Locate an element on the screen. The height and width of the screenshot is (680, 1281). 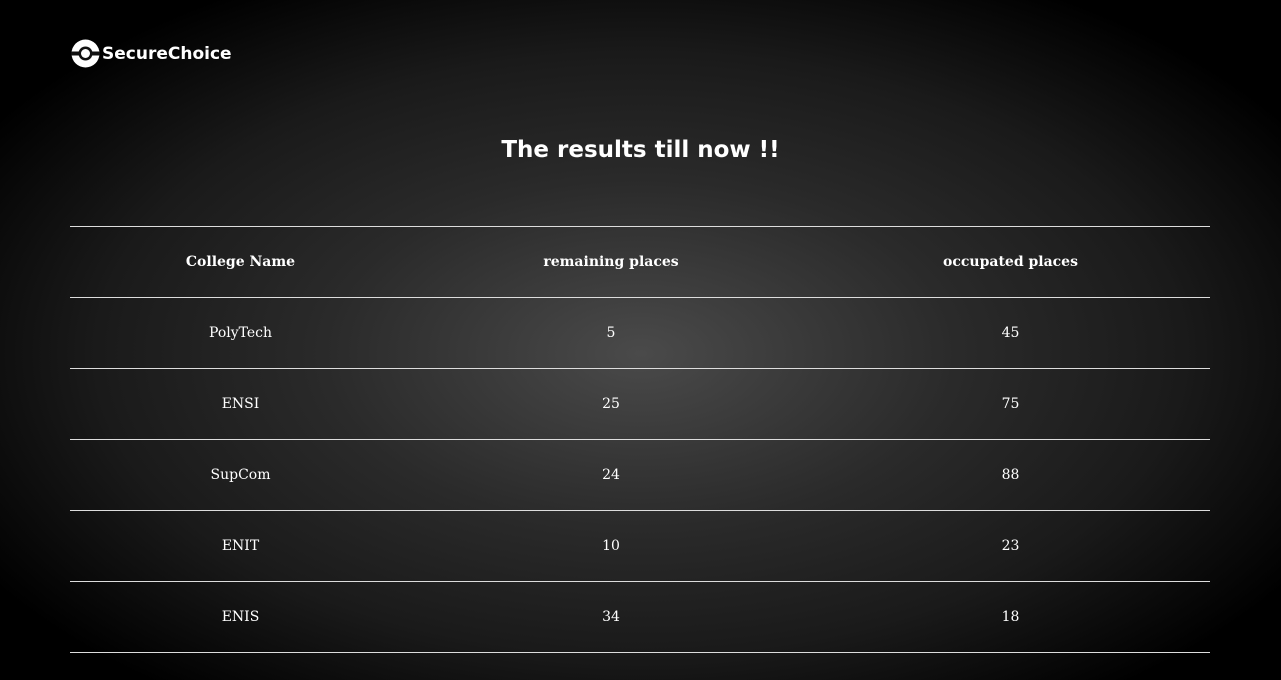
cell-college-name: ENSI is located at coordinates (240, 404).